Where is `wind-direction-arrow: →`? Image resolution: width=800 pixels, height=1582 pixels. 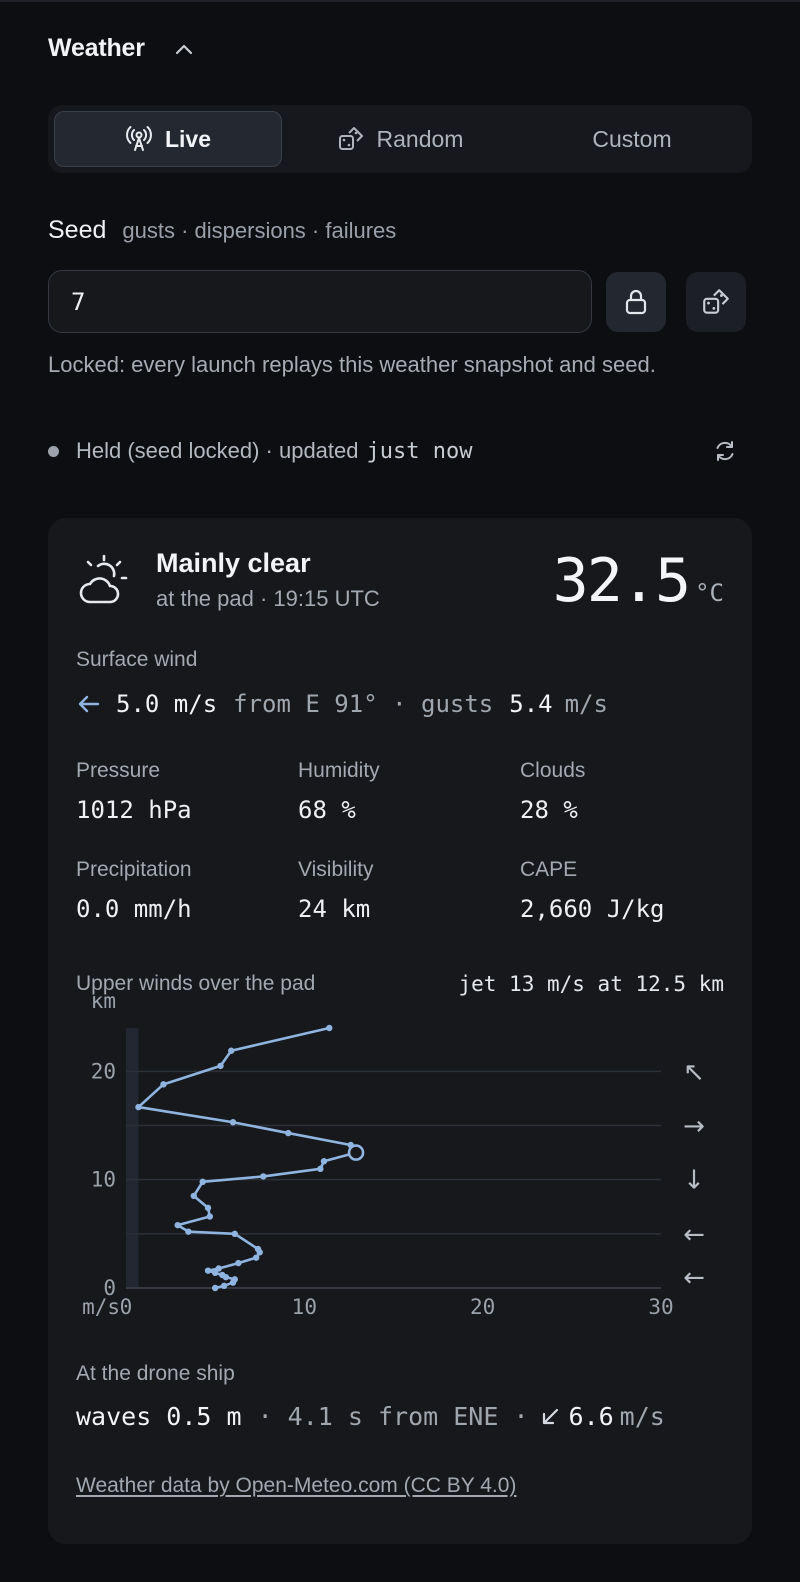 wind-direction-arrow: → is located at coordinates (694, 1127).